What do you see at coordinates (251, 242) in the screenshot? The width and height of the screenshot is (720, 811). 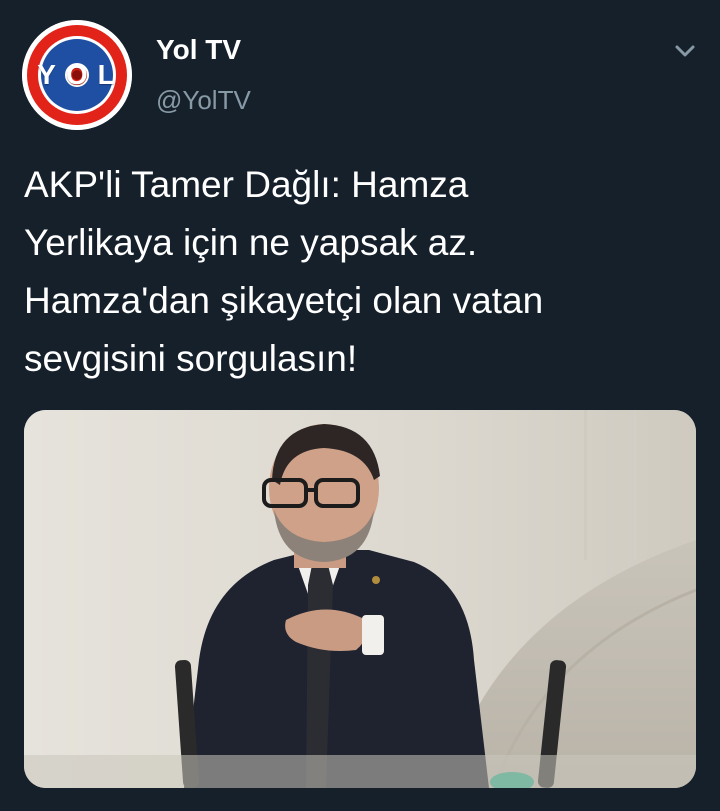 I see `tweet-text-line: Yerlikaya için ne yapsak az.` at bounding box center [251, 242].